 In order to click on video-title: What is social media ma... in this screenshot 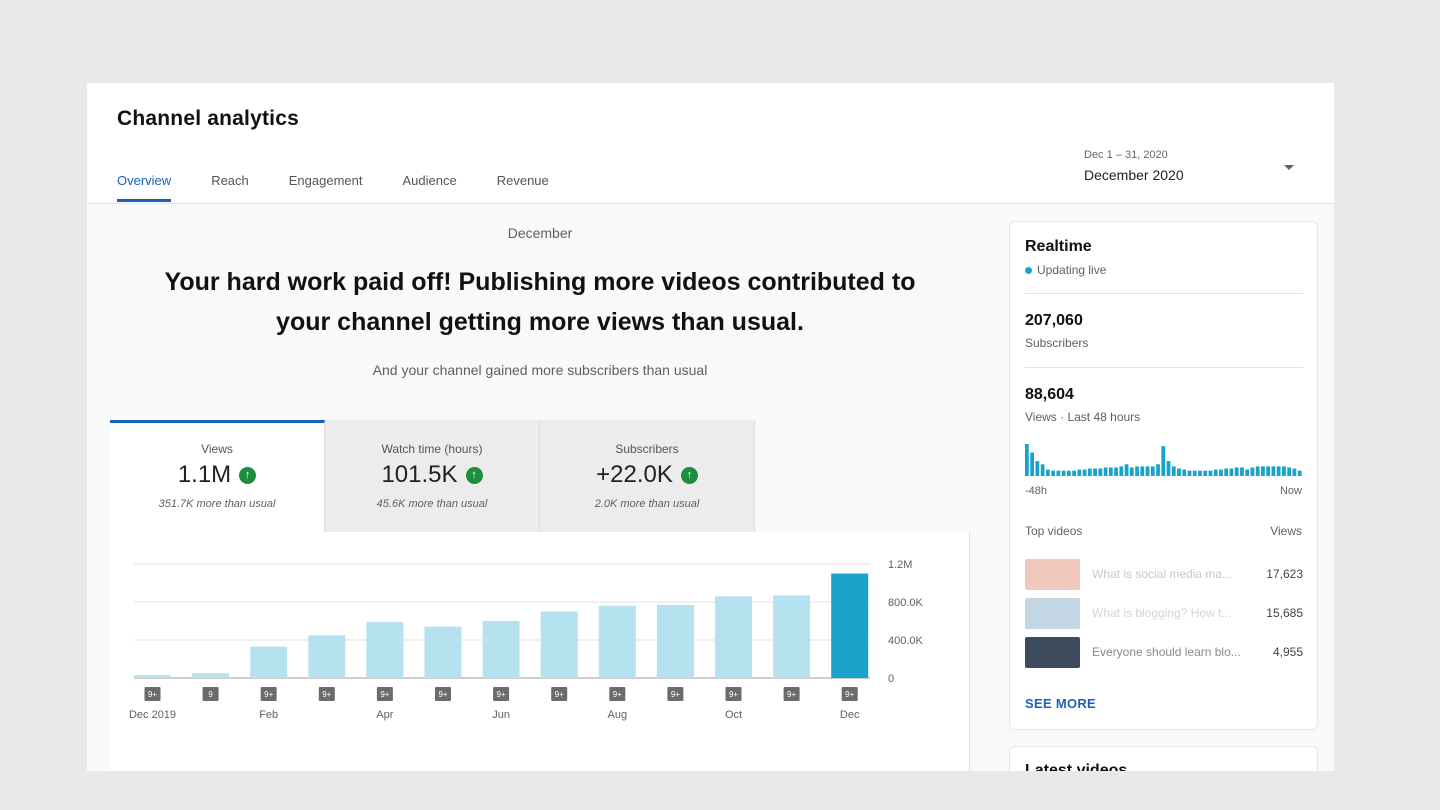, I will do `click(1162, 574)`.